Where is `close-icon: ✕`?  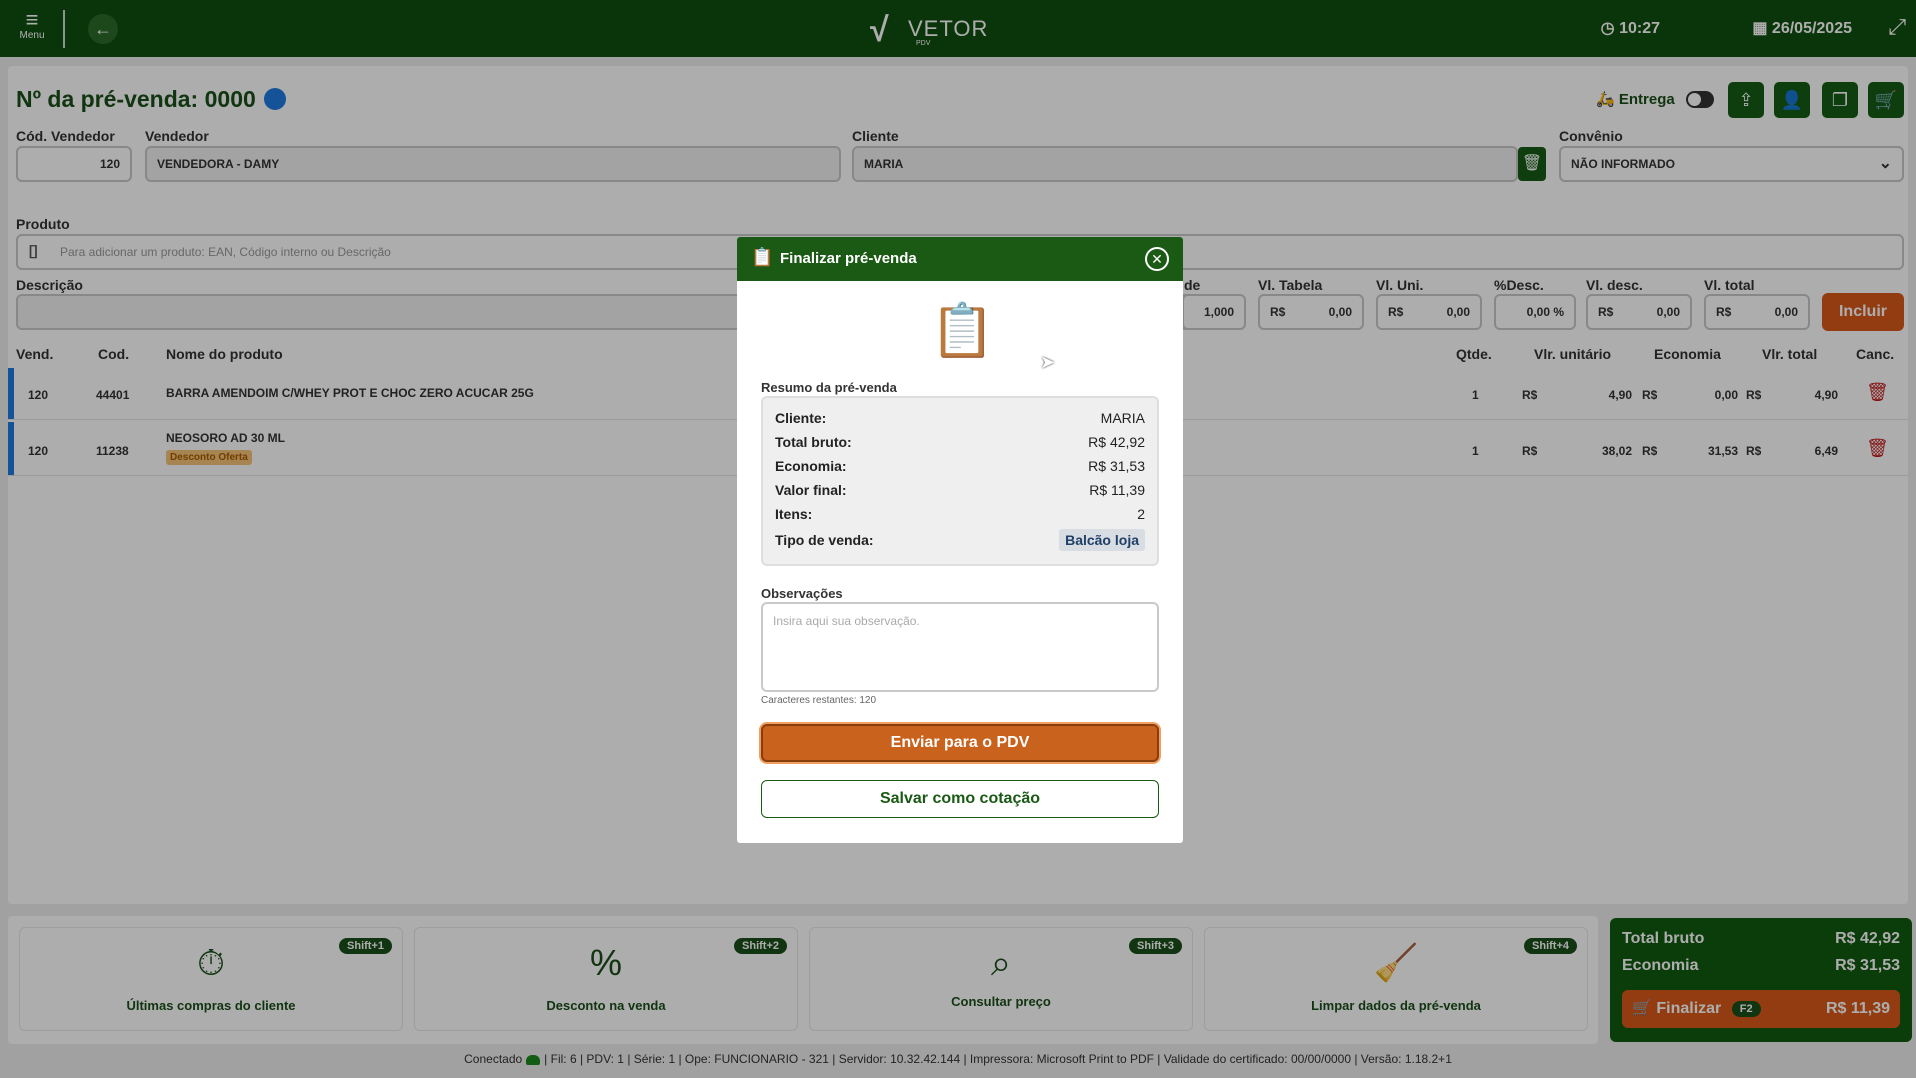
close-icon: ✕ is located at coordinates (1157, 259).